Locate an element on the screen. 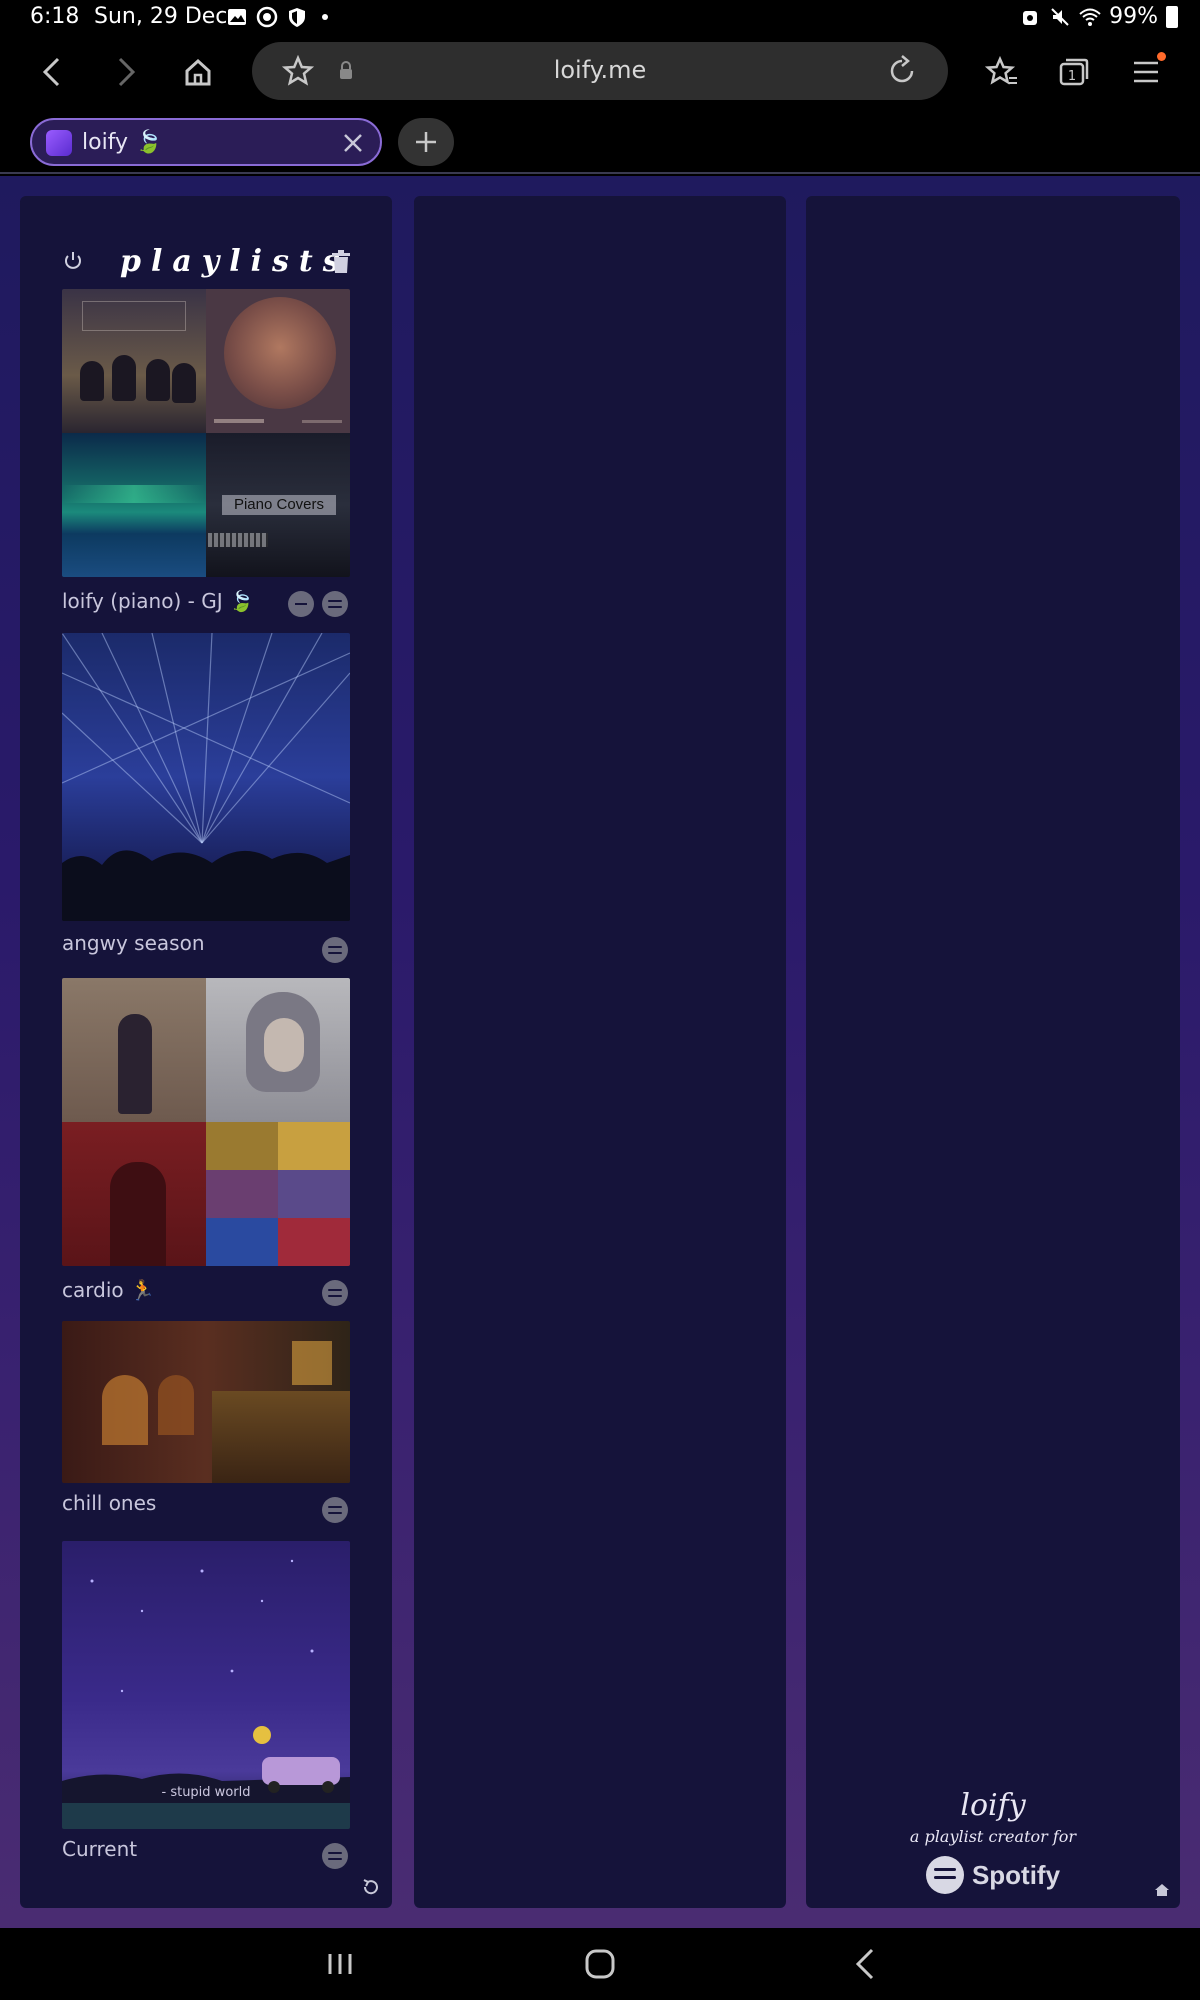 This screenshot has width=1200, height=2000. cover-tile: Piano Covers is located at coordinates (278, 505).